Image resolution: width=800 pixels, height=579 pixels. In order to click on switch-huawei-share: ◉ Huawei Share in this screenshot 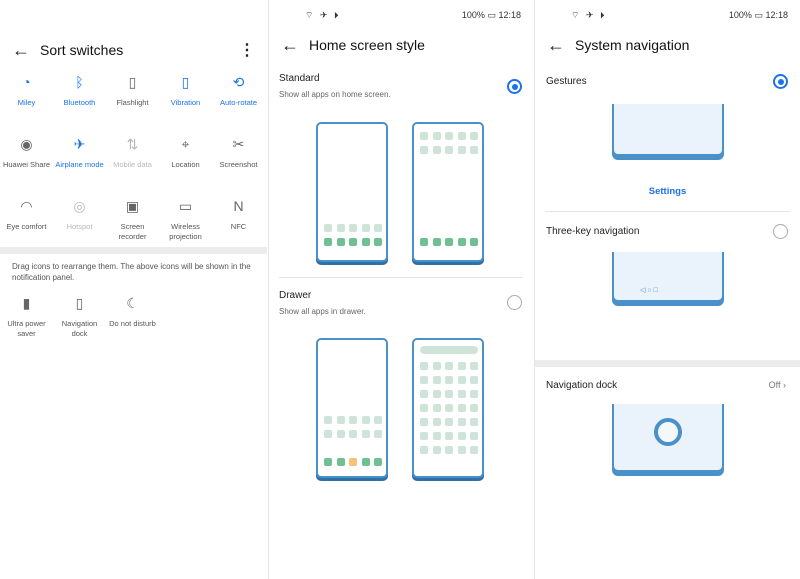, I will do `click(26, 155)`.